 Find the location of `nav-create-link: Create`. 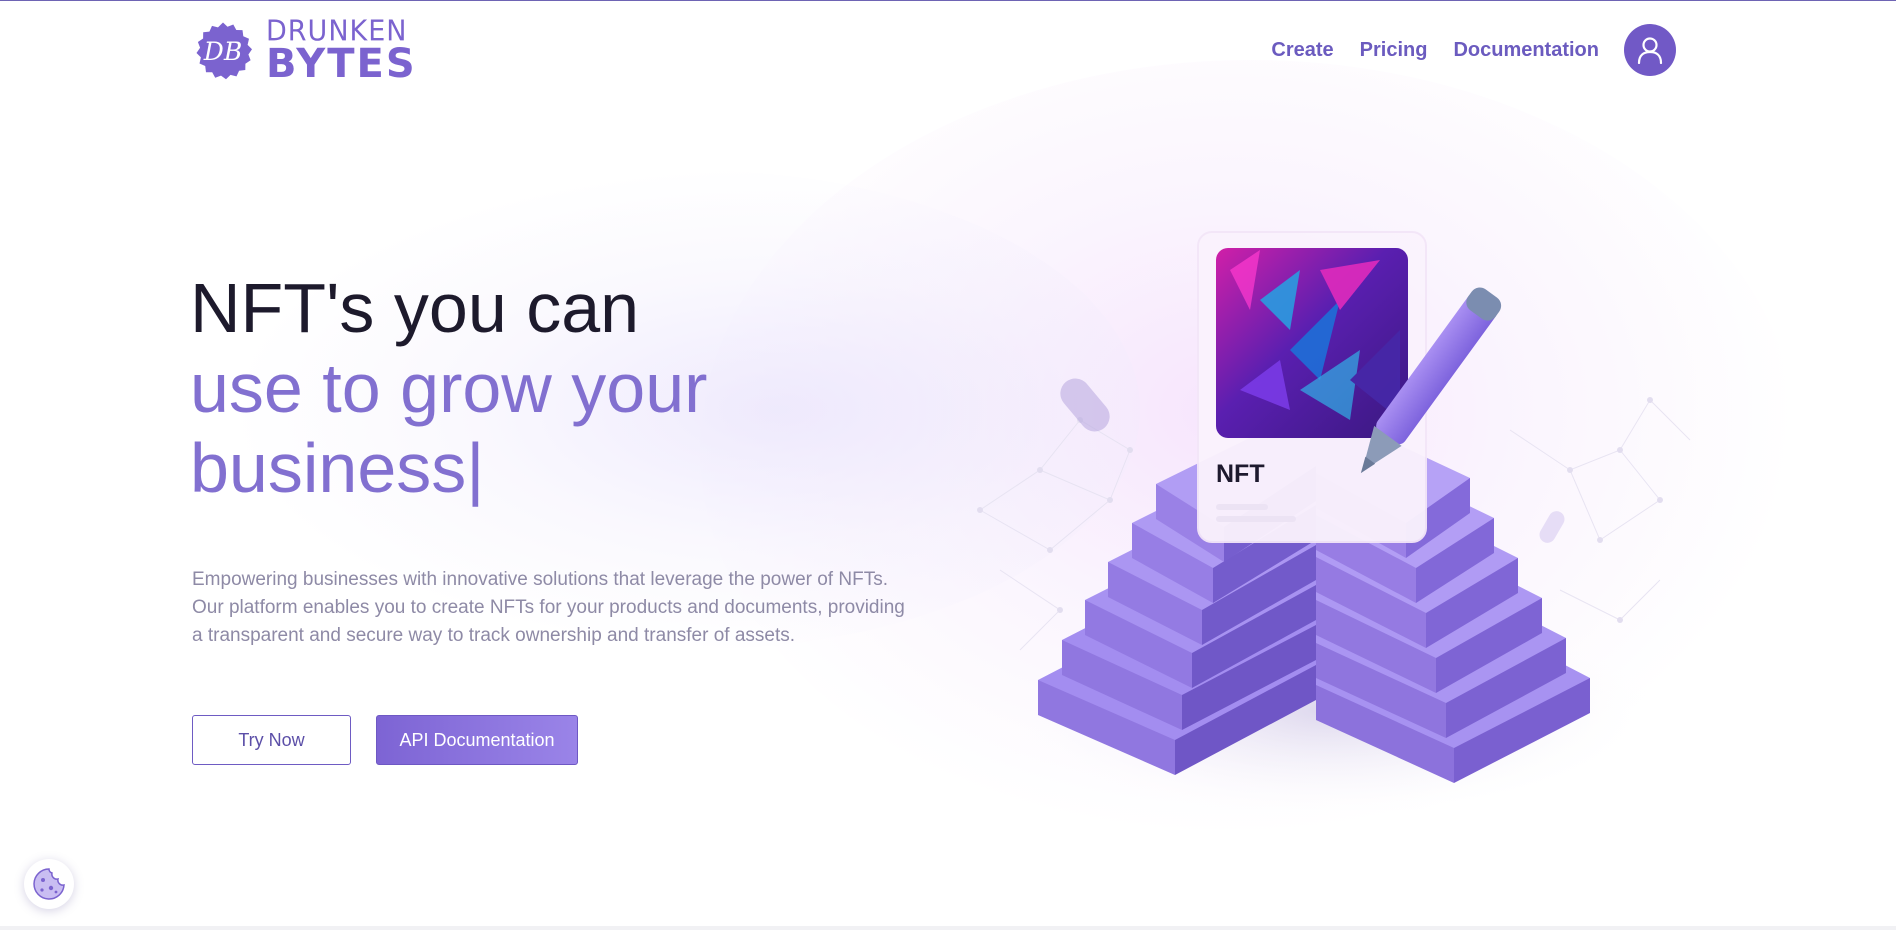

nav-create-link: Create is located at coordinates (1302, 50).